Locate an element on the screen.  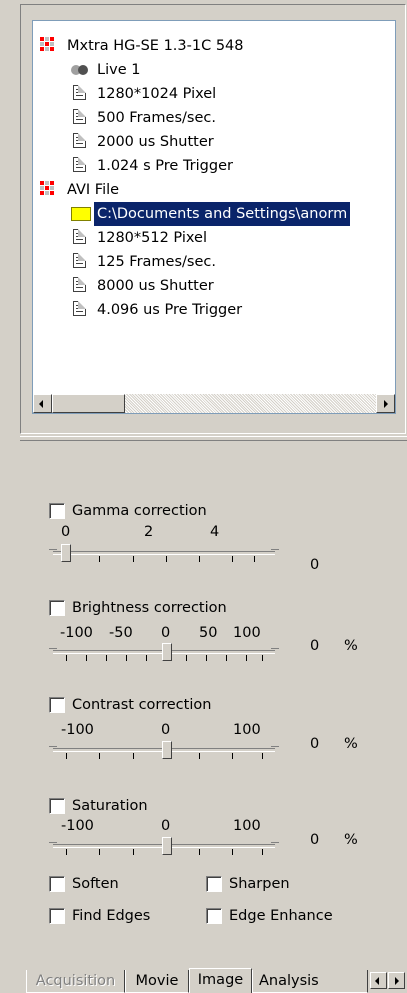
saturation-label: Saturation is located at coordinates (110, 806).